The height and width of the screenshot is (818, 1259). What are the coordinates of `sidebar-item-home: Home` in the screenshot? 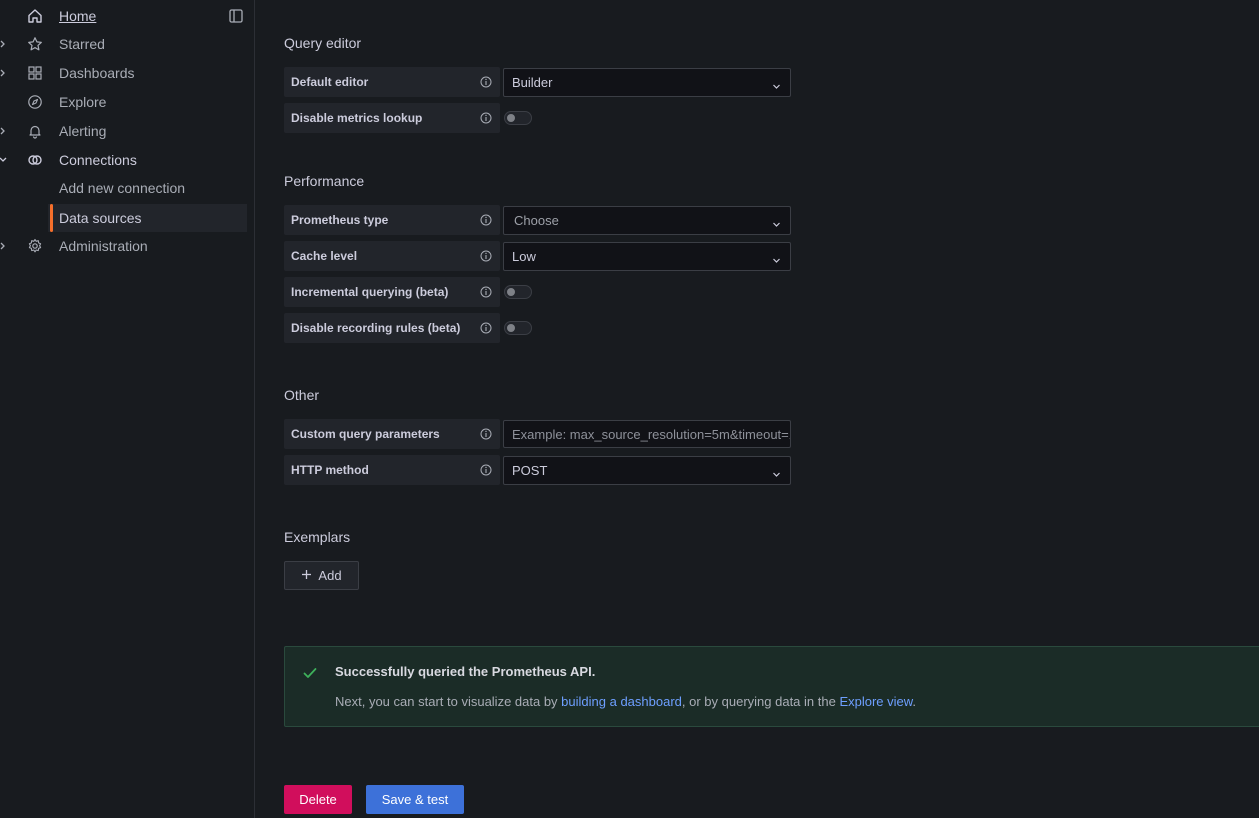 It's located at (123, 16).